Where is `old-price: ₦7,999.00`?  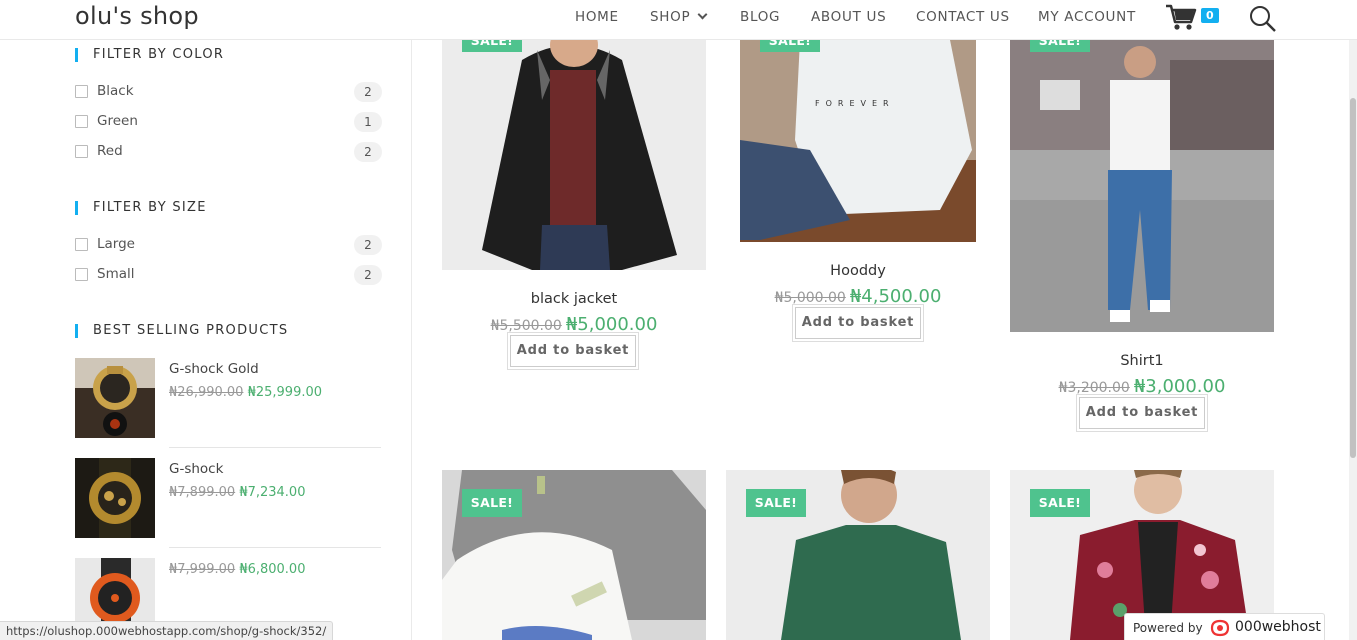
old-price: ₦7,999.00 is located at coordinates (202, 569).